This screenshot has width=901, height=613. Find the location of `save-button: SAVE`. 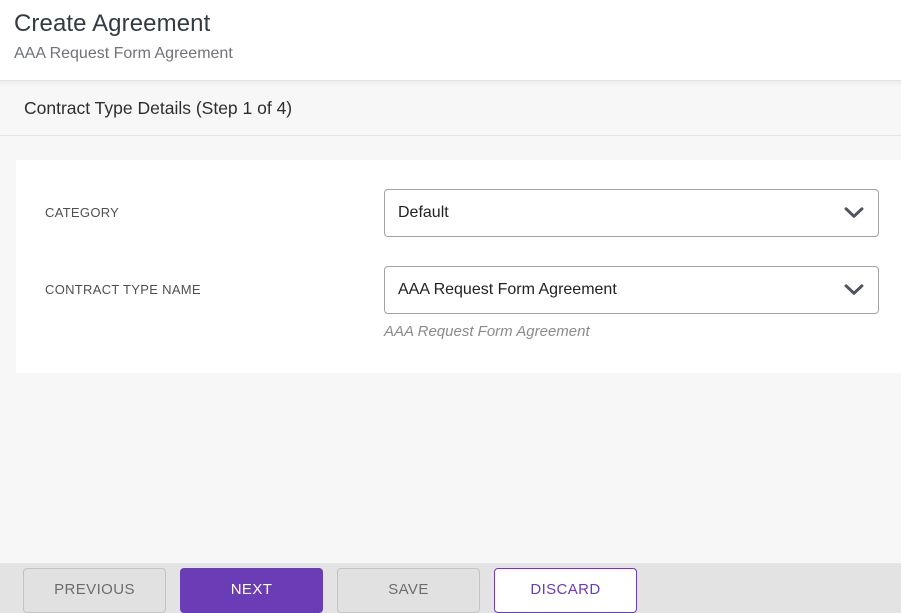

save-button: SAVE is located at coordinates (408, 590).